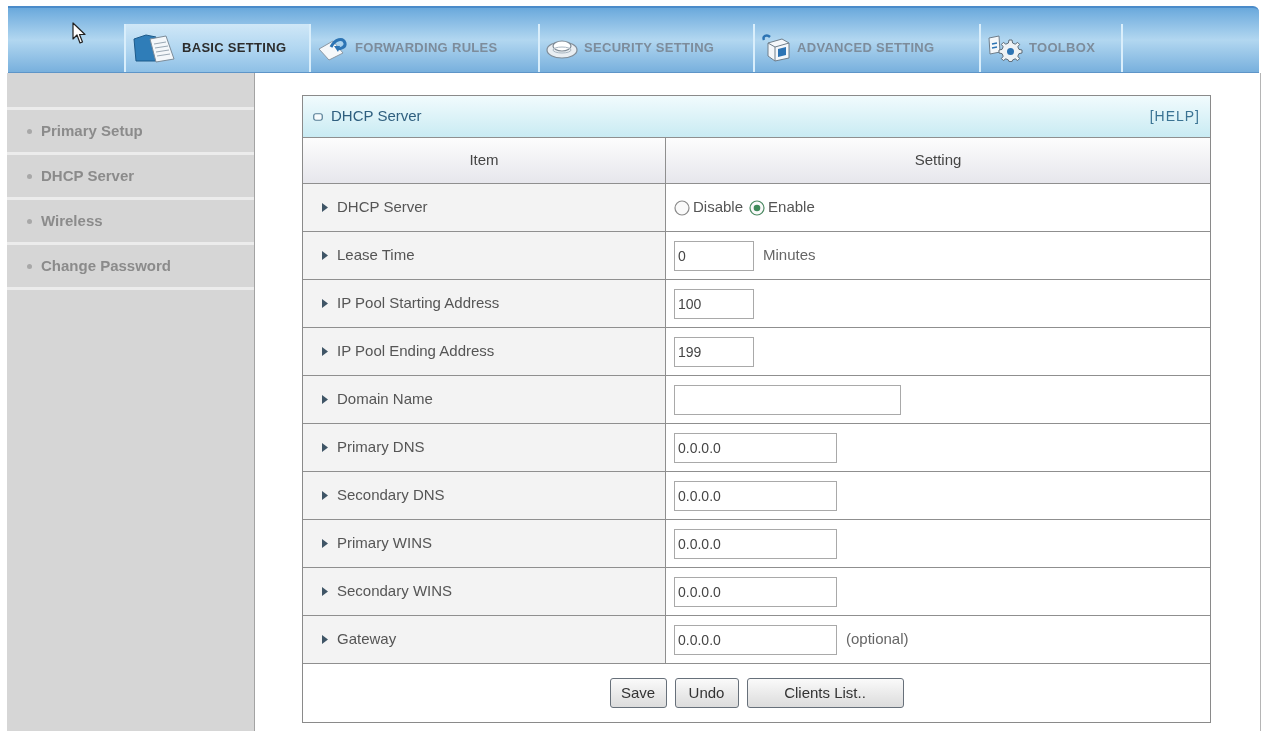 The height and width of the screenshot is (731, 1262). I want to click on field-label: Lease Time, so click(376, 255).